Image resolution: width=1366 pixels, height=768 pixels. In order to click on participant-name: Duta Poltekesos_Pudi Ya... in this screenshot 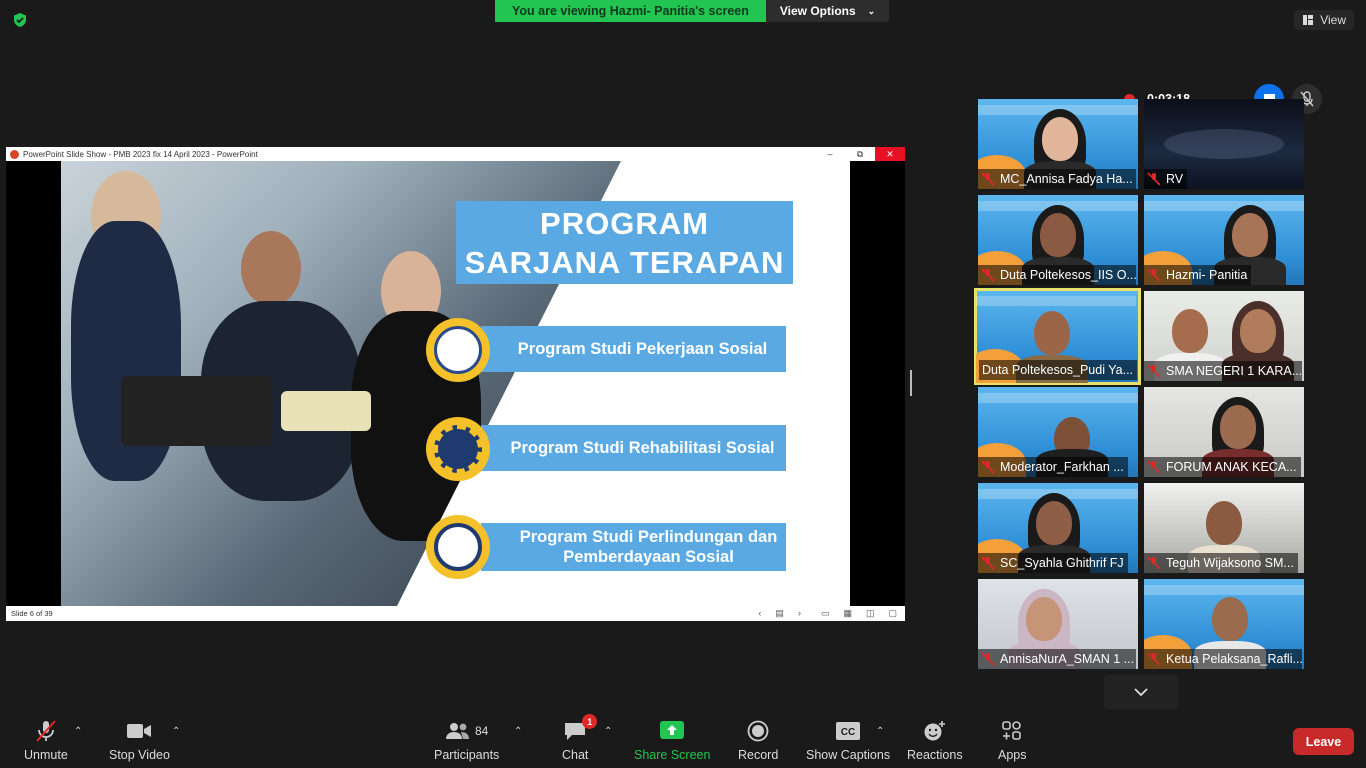, I will do `click(1058, 370)`.